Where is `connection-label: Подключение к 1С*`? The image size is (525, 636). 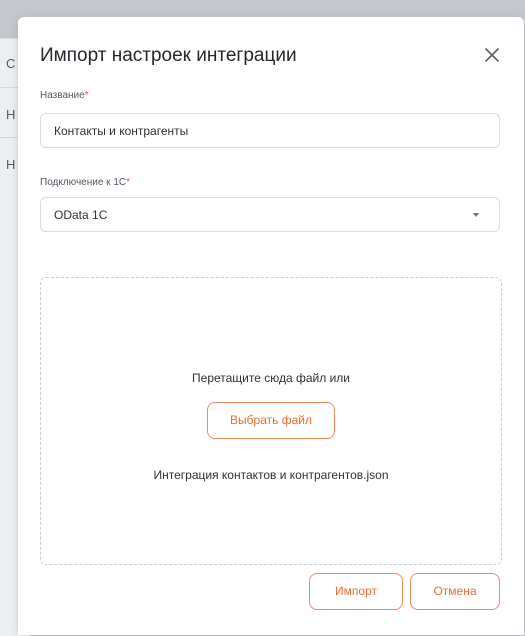
connection-label: Подключение к 1С* is located at coordinates (85, 182).